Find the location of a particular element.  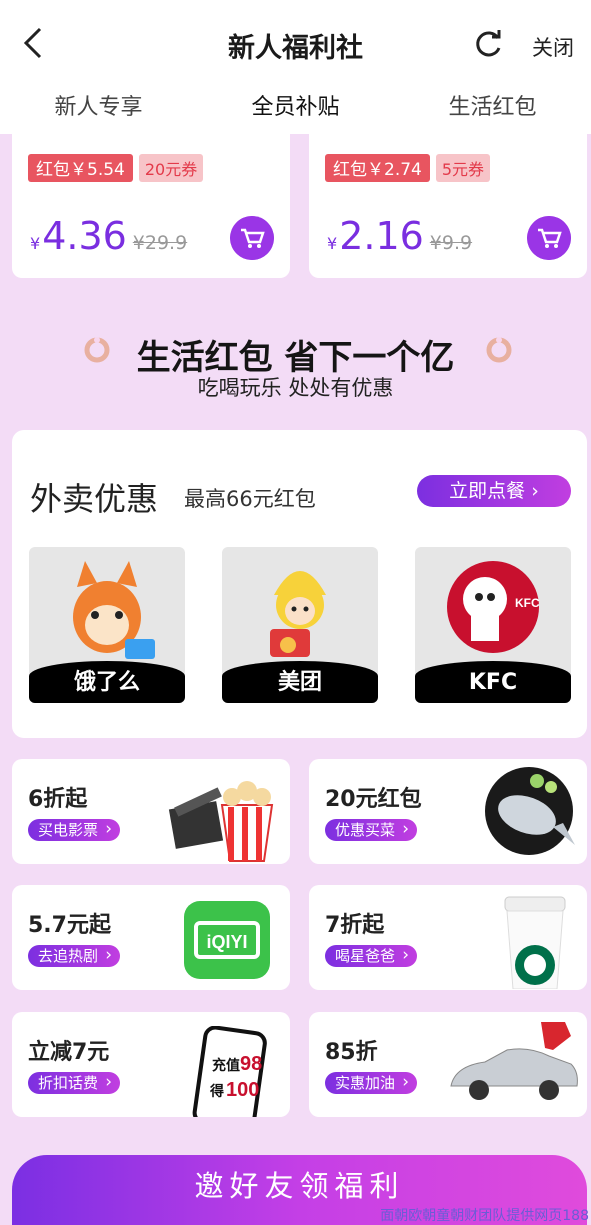

product-card: 红包￥5.54 20元券 ¥ 4.36 ¥29.9 is located at coordinates (151, 206).